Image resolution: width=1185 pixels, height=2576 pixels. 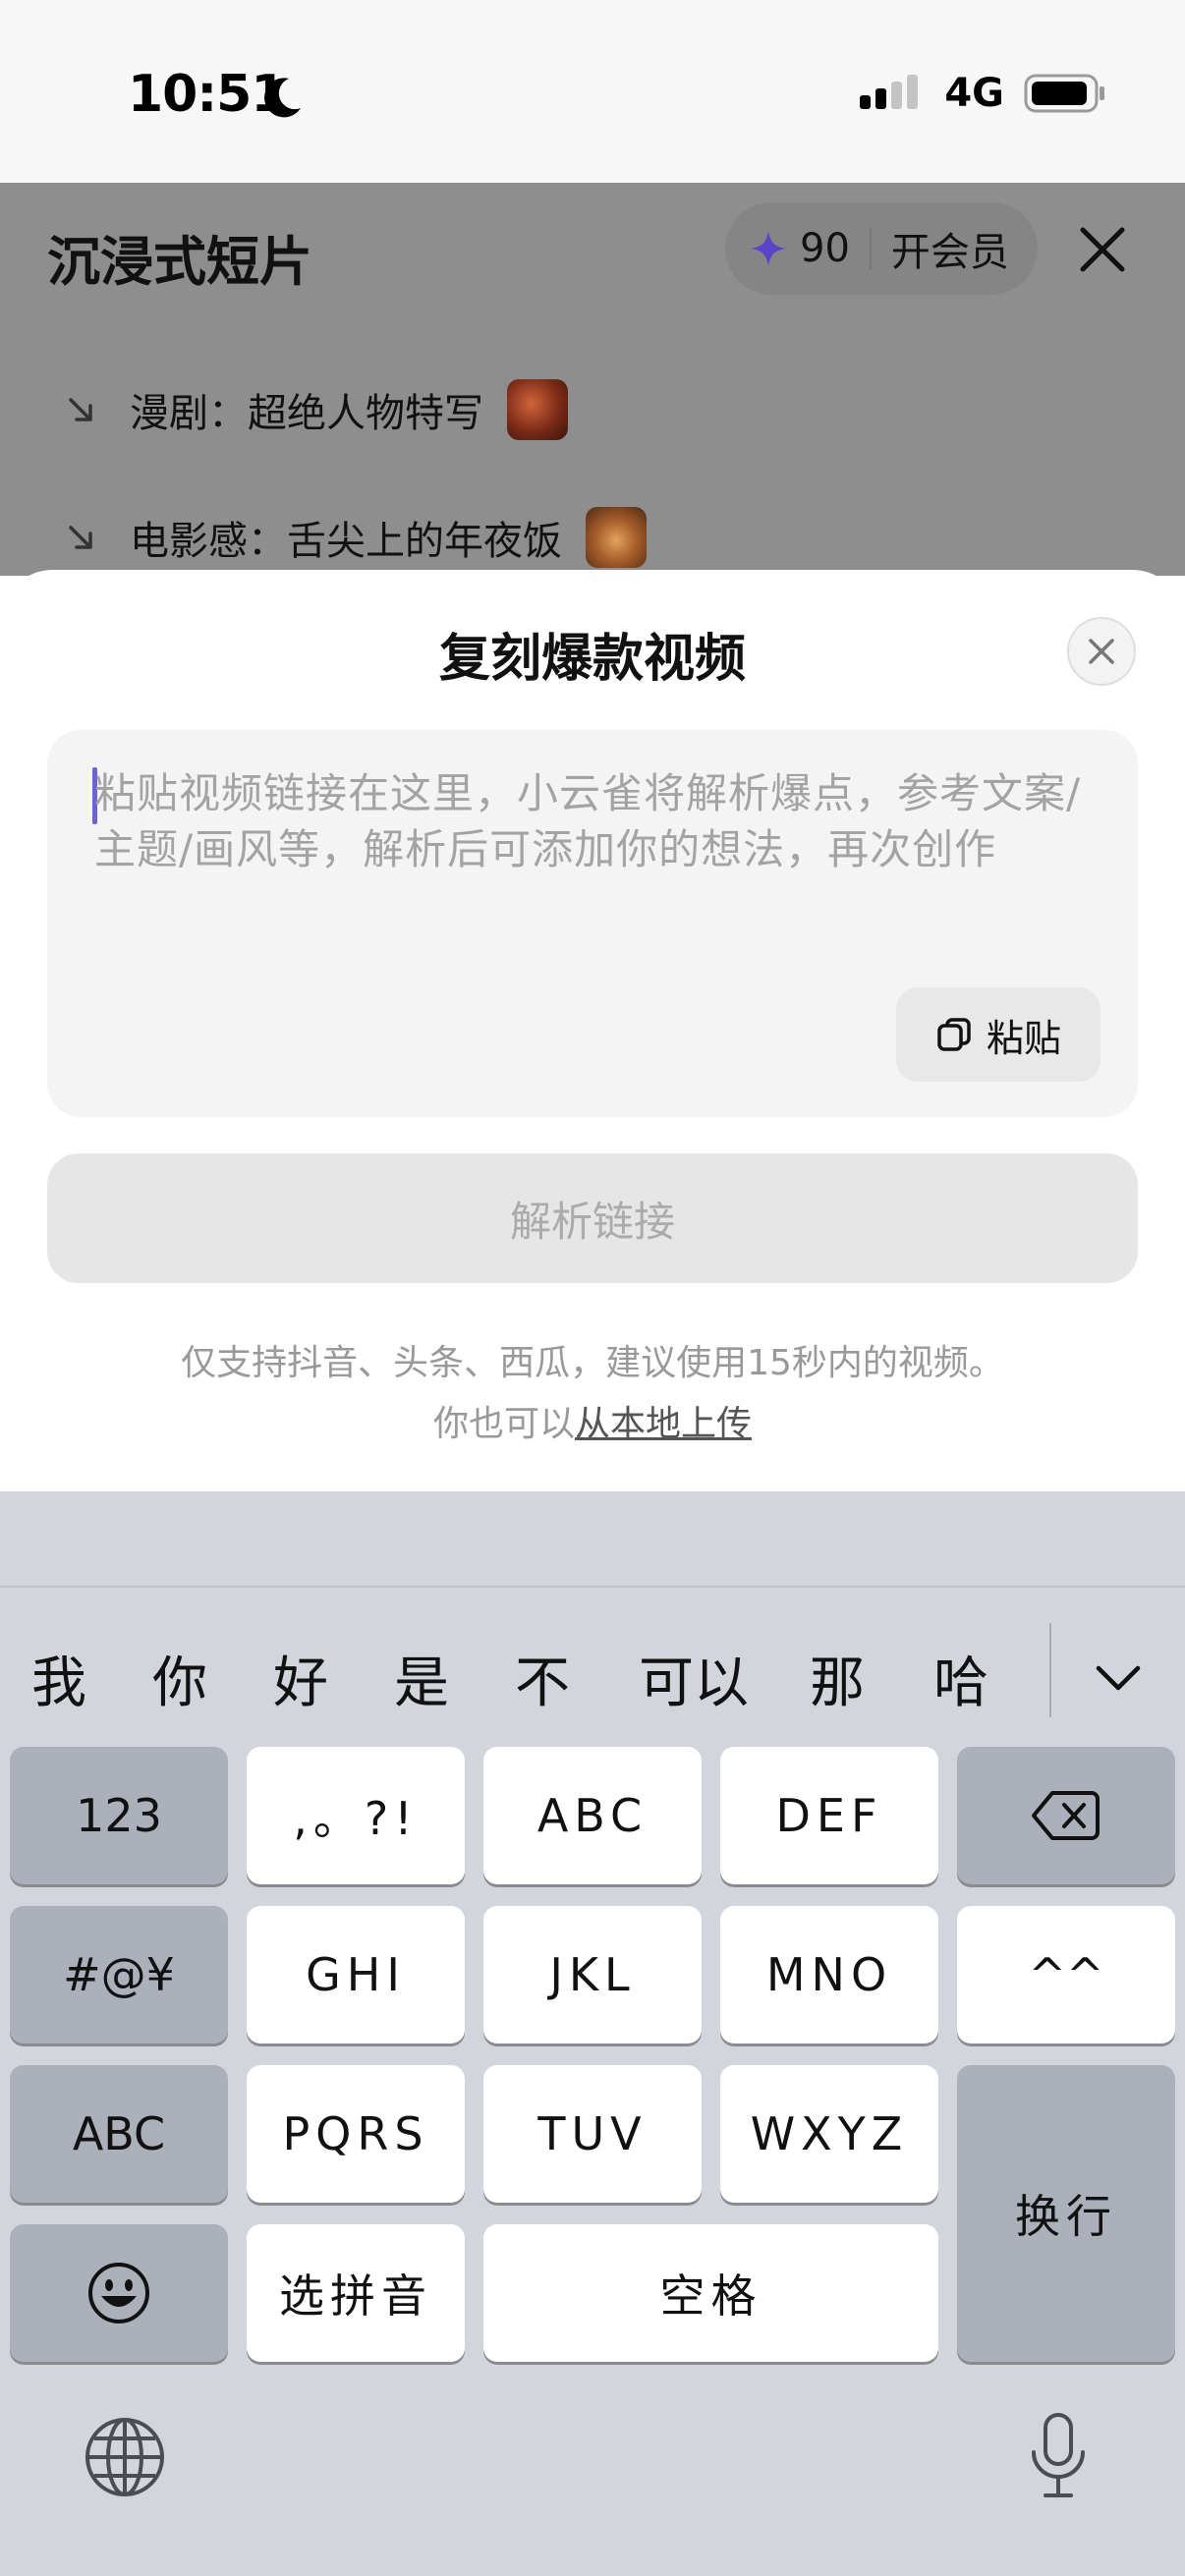 I want to click on key-ghi: GHI, so click(x=356, y=1975).